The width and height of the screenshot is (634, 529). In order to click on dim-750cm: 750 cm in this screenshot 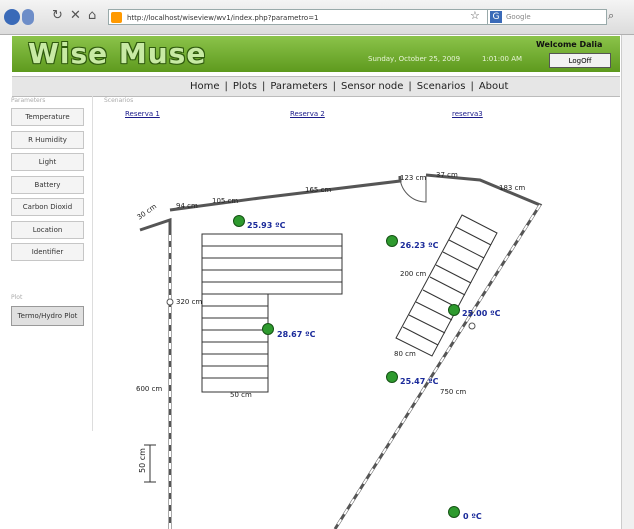, I will do `click(453, 392)`.